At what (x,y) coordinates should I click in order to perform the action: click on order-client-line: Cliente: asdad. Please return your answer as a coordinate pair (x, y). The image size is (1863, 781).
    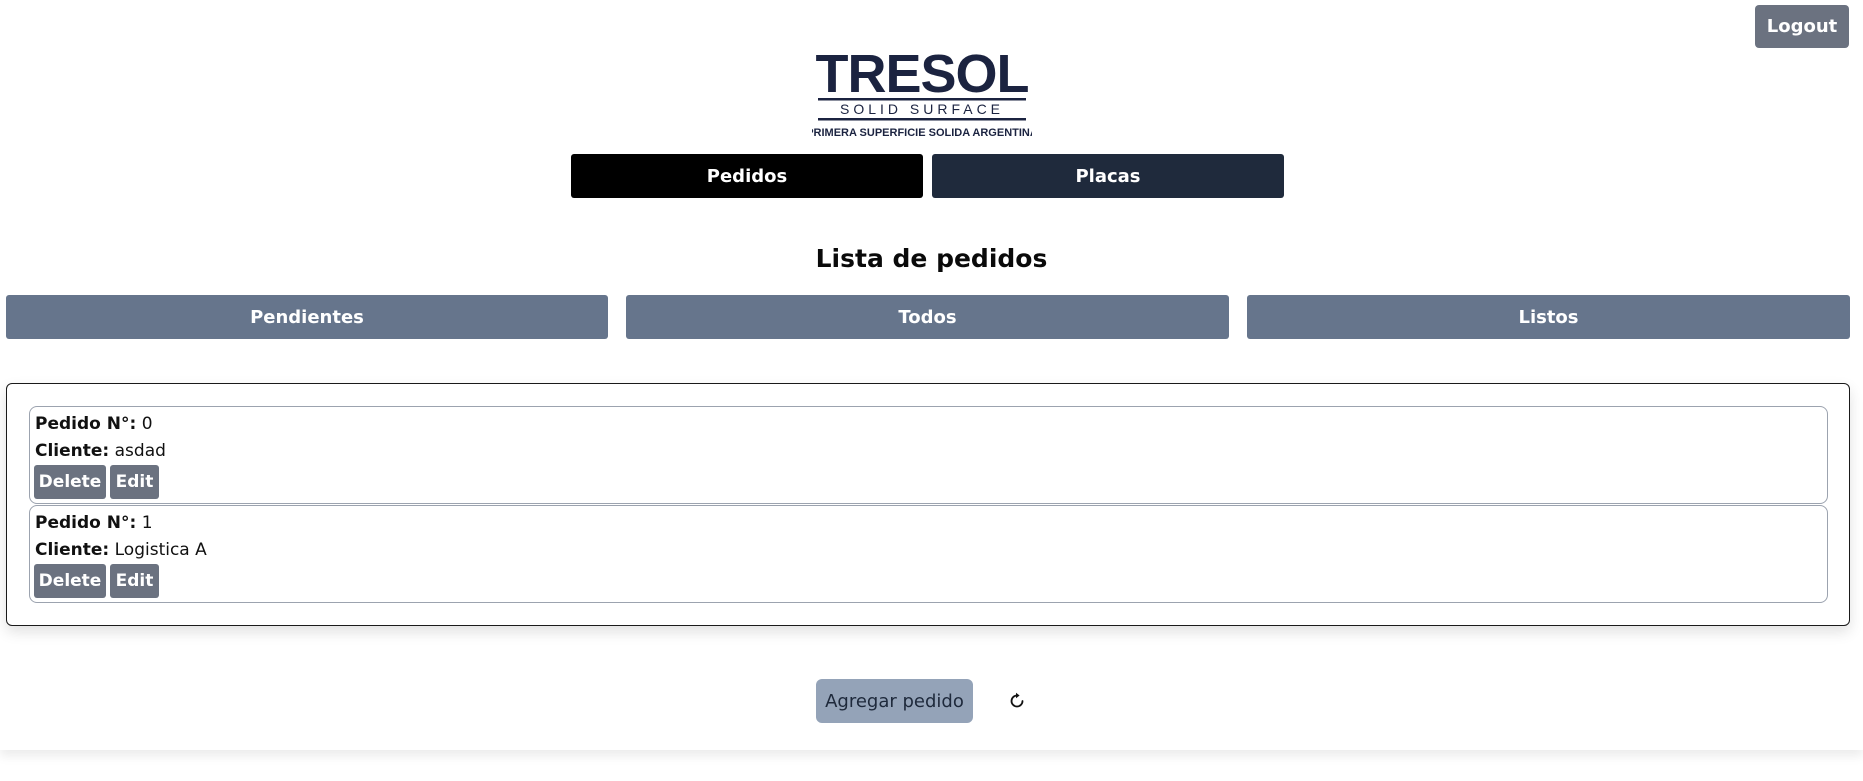
    Looking at the image, I should click on (100, 451).